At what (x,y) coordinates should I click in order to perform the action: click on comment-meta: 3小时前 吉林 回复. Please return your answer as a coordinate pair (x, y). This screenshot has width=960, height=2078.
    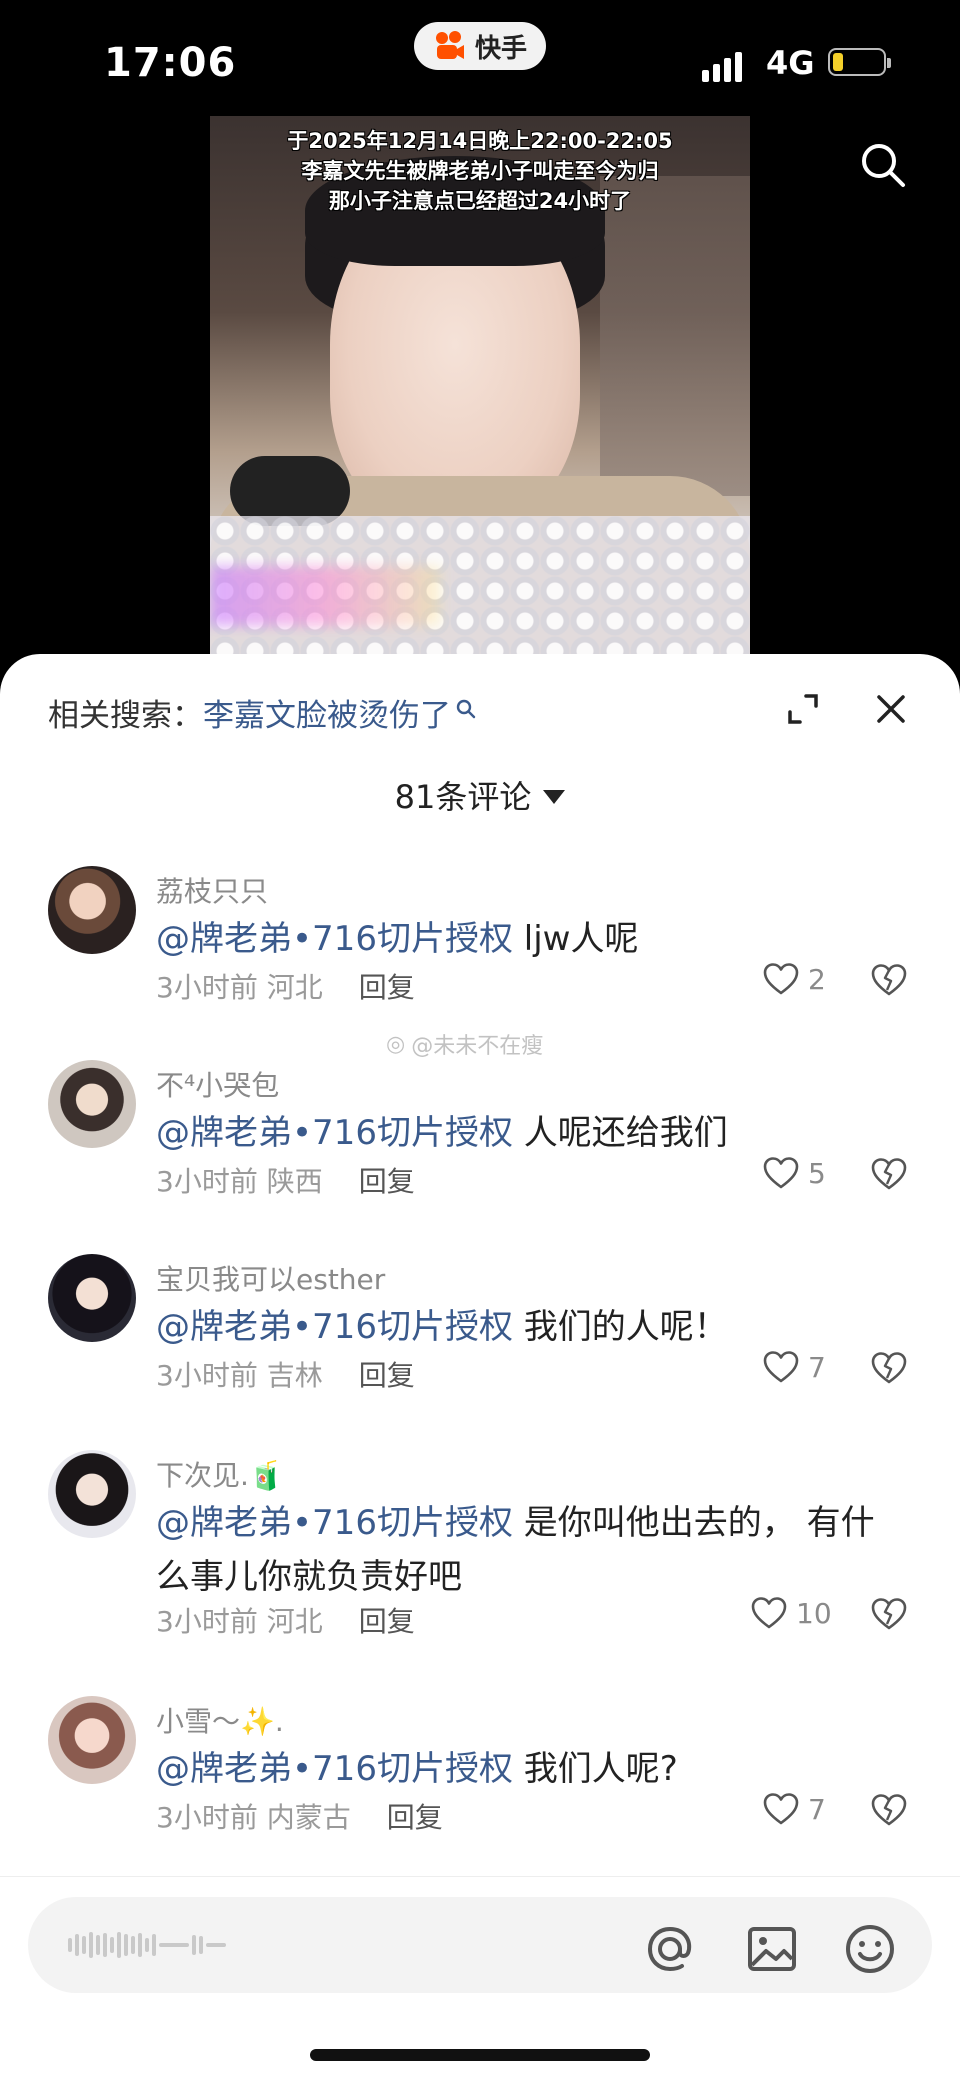
    Looking at the image, I should click on (285, 1374).